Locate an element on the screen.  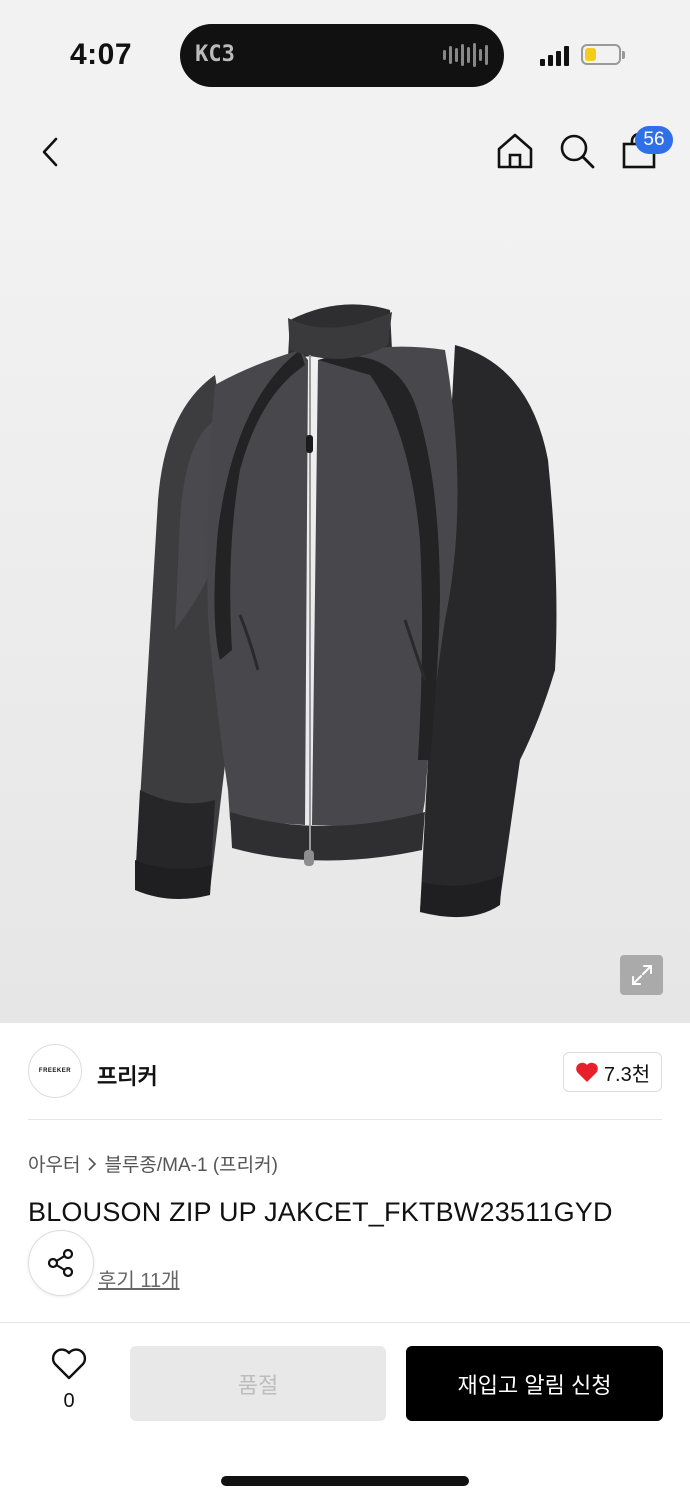
dynamic-island: KC3 is located at coordinates (342, 55).